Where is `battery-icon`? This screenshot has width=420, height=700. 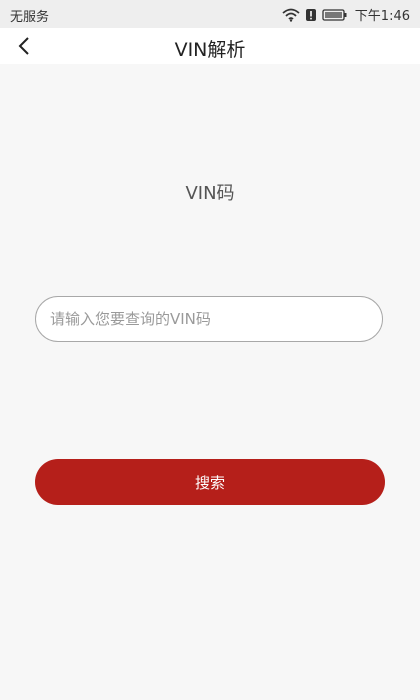 battery-icon is located at coordinates (335, 15).